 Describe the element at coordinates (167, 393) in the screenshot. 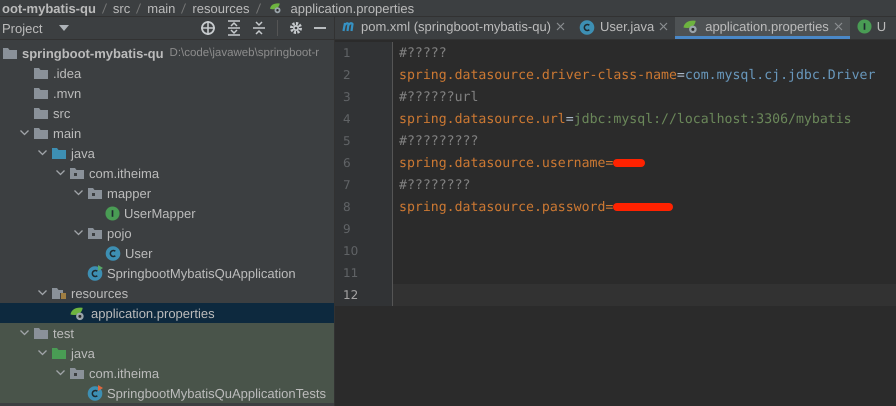

I see `tree-item: SpringbootMybatisQuApplicationTests` at that location.